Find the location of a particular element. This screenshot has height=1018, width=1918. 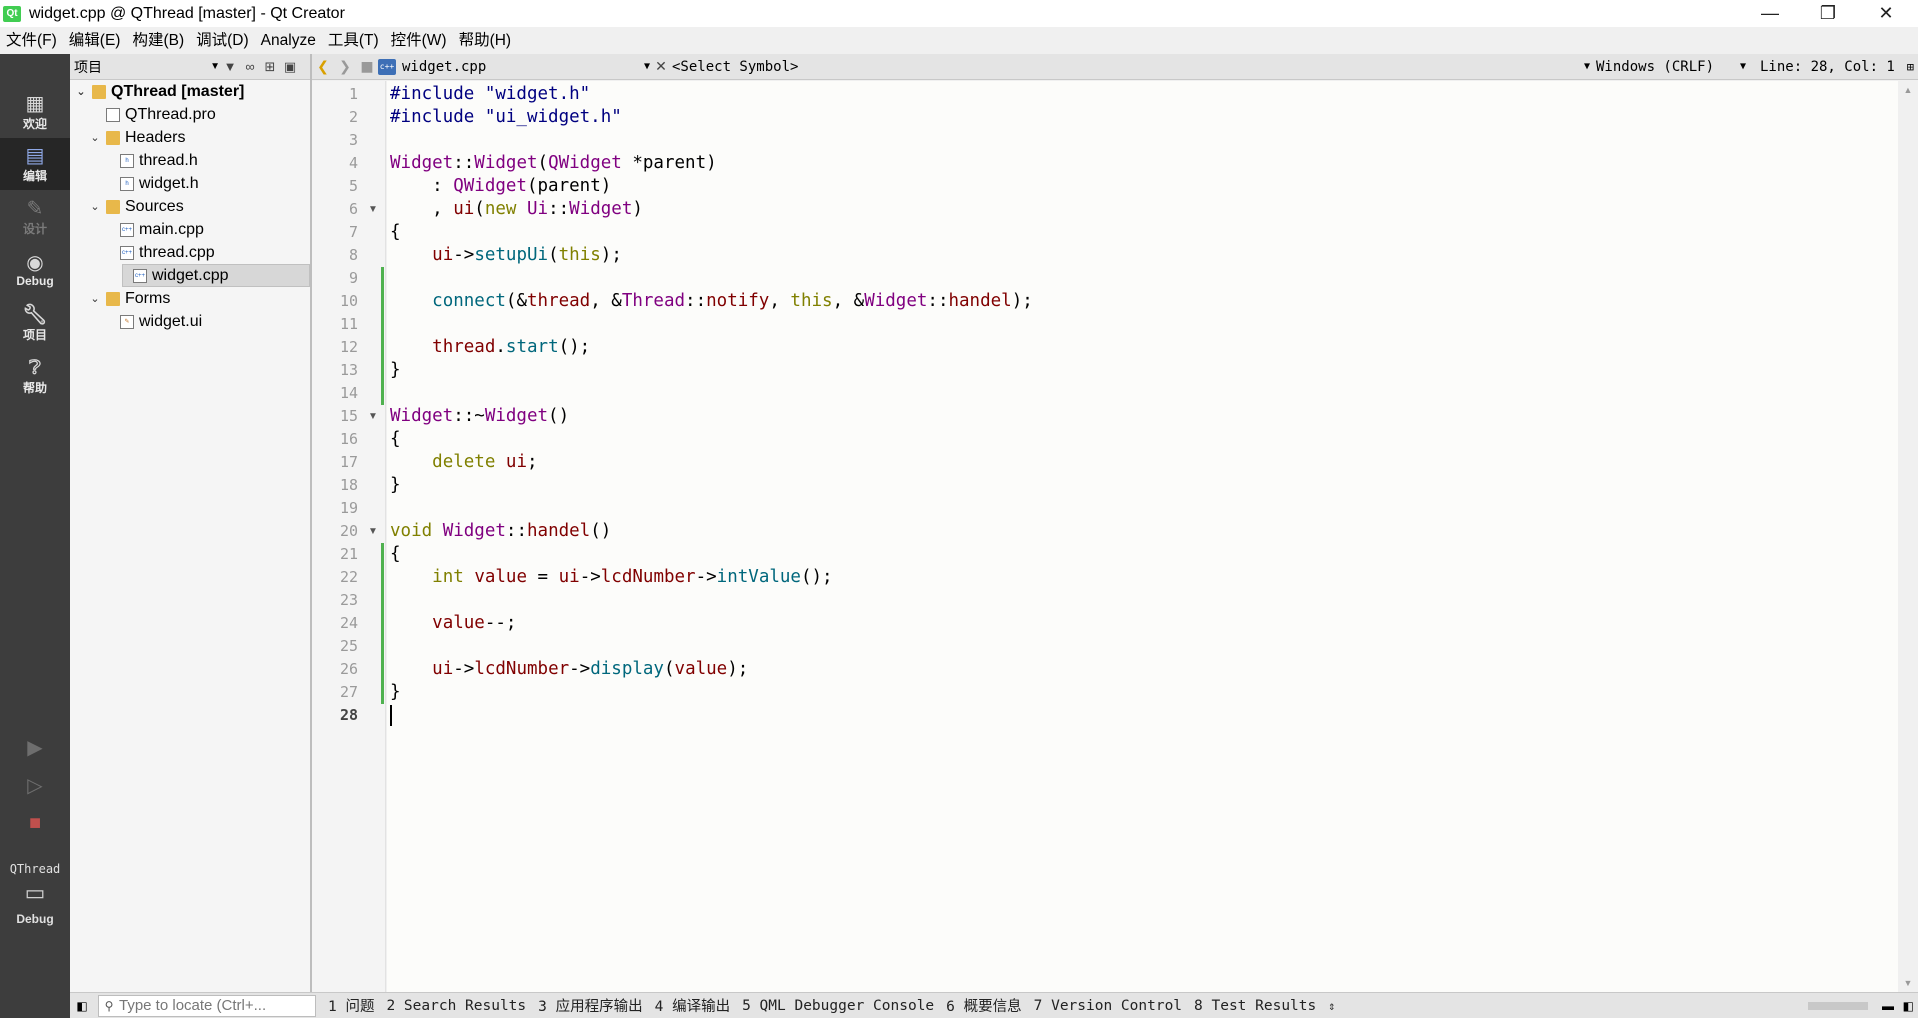

output-pane-compile: 4 编译输出 is located at coordinates (692, 1005).